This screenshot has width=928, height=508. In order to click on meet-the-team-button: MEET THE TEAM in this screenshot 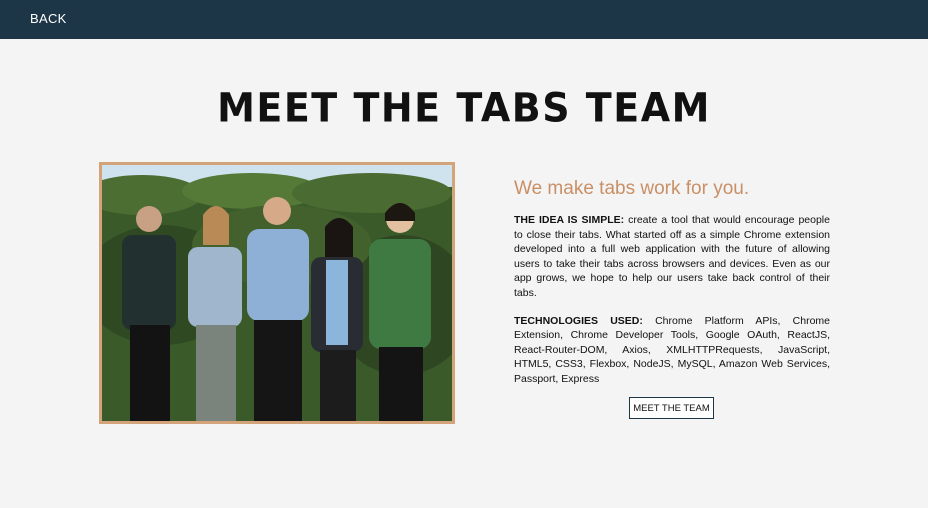, I will do `click(671, 408)`.